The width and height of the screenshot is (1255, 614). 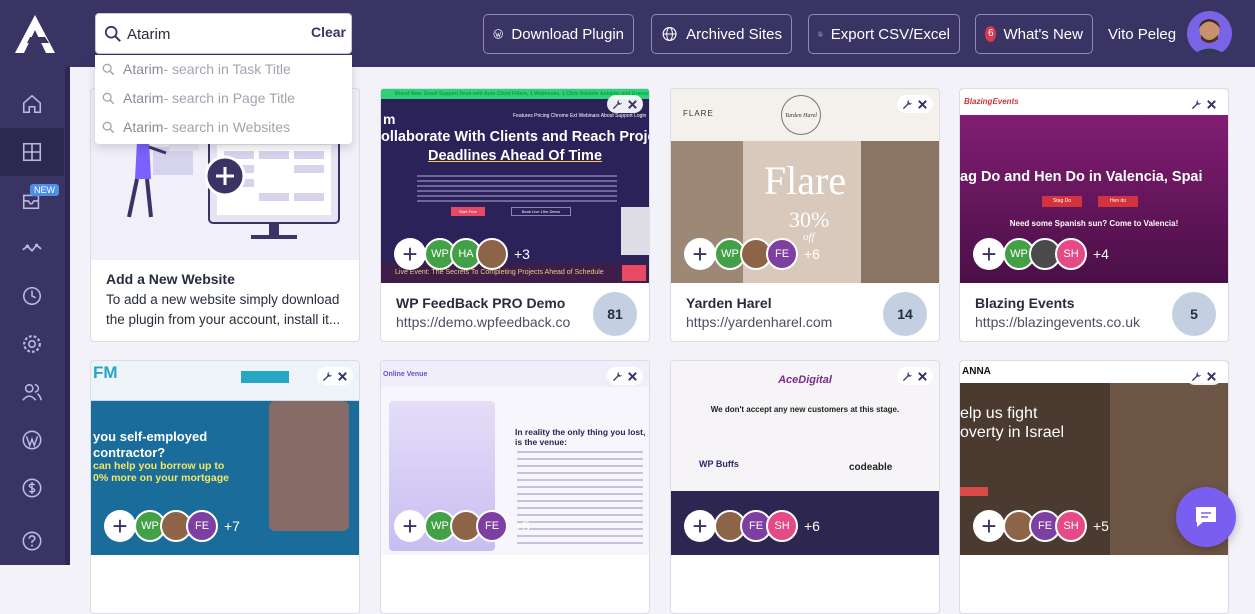 What do you see at coordinates (729, 303) in the screenshot?
I see `website-title: Yarden Harel` at bounding box center [729, 303].